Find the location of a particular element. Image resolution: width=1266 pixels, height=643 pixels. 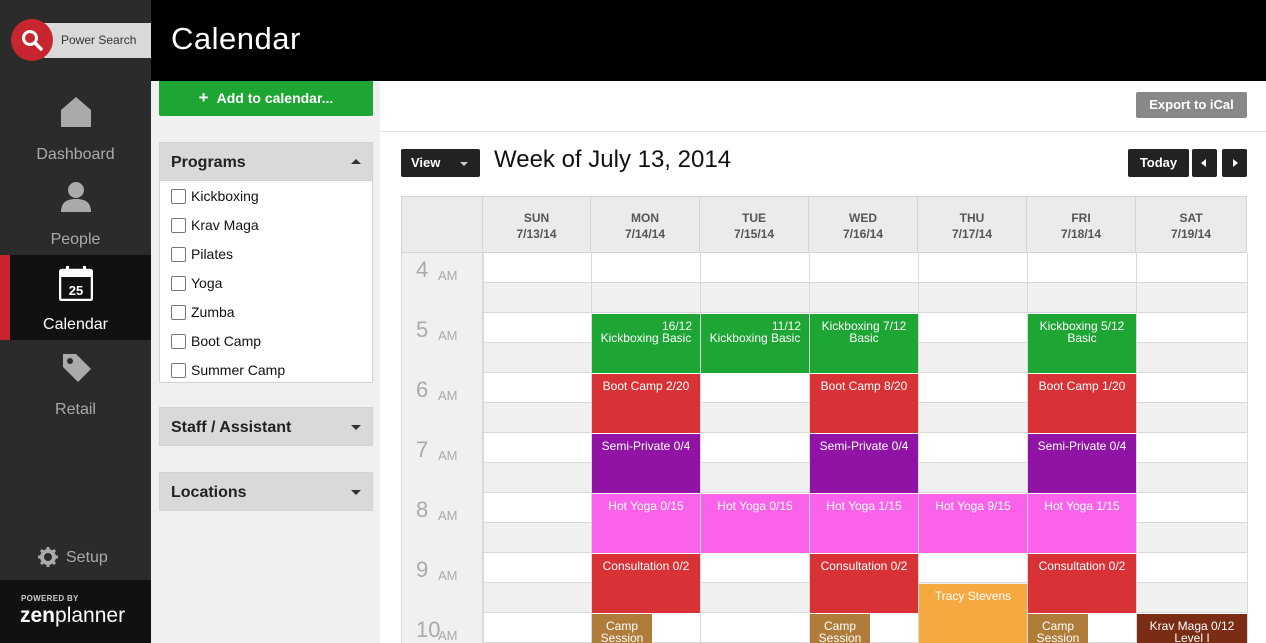

event-title: Semi-Private 0/4 is located at coordinates (1082, 446).